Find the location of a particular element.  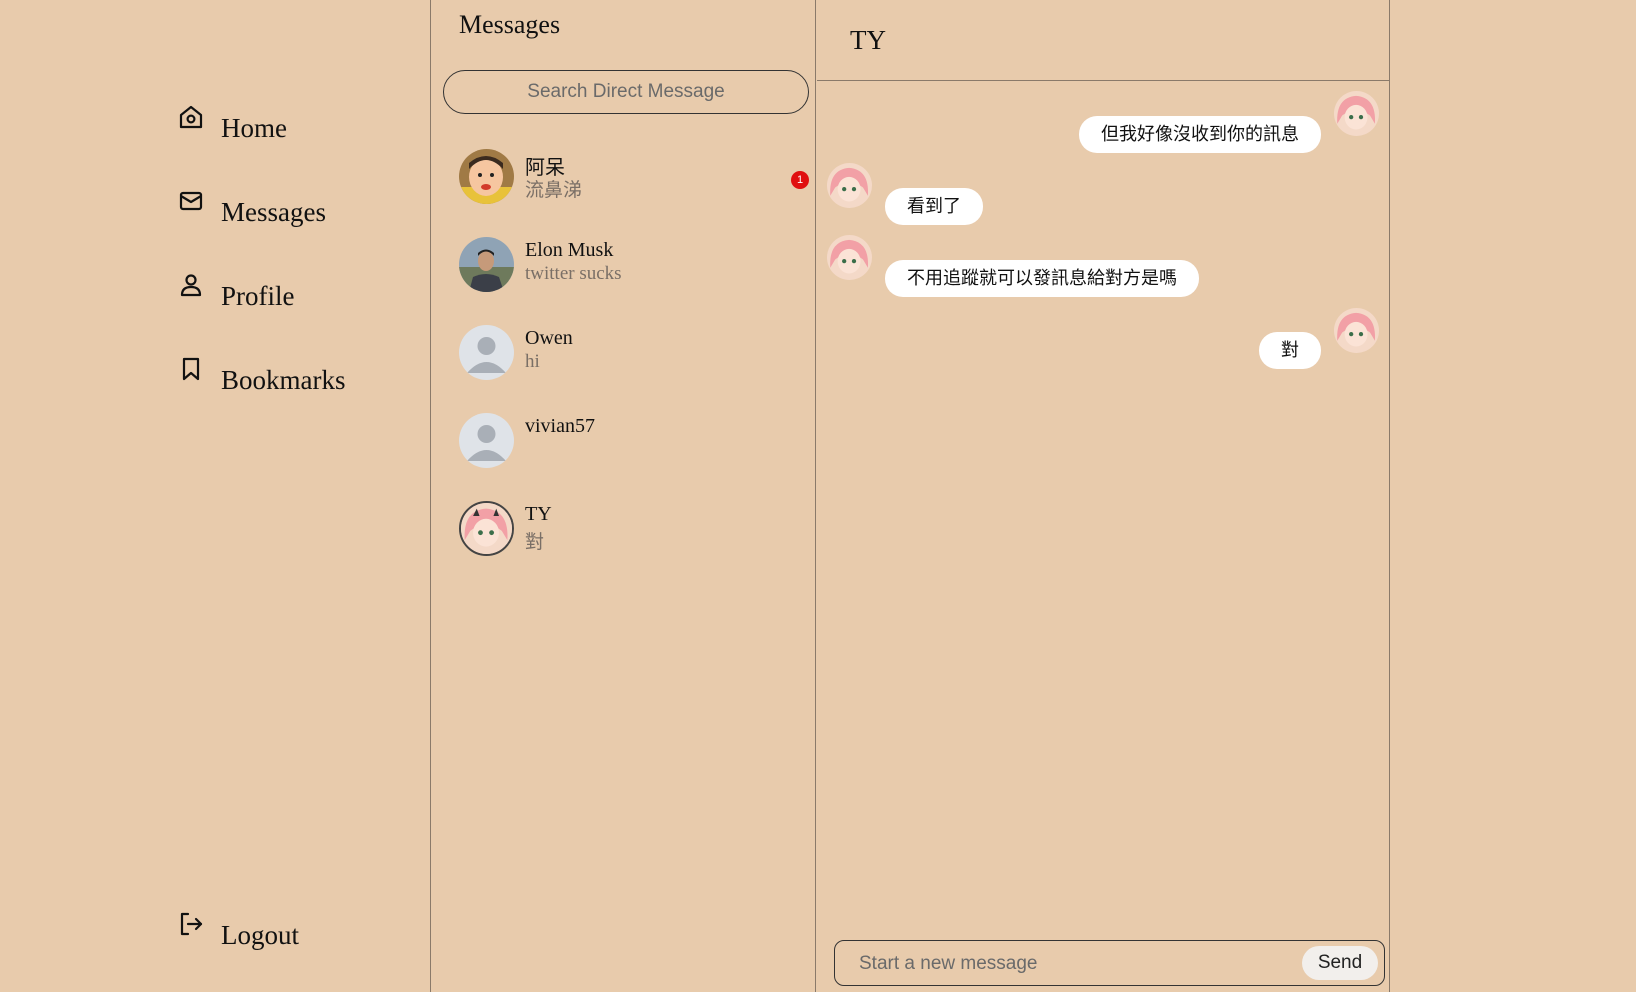

logout-button: Logout is located at coordinates (238, 931).